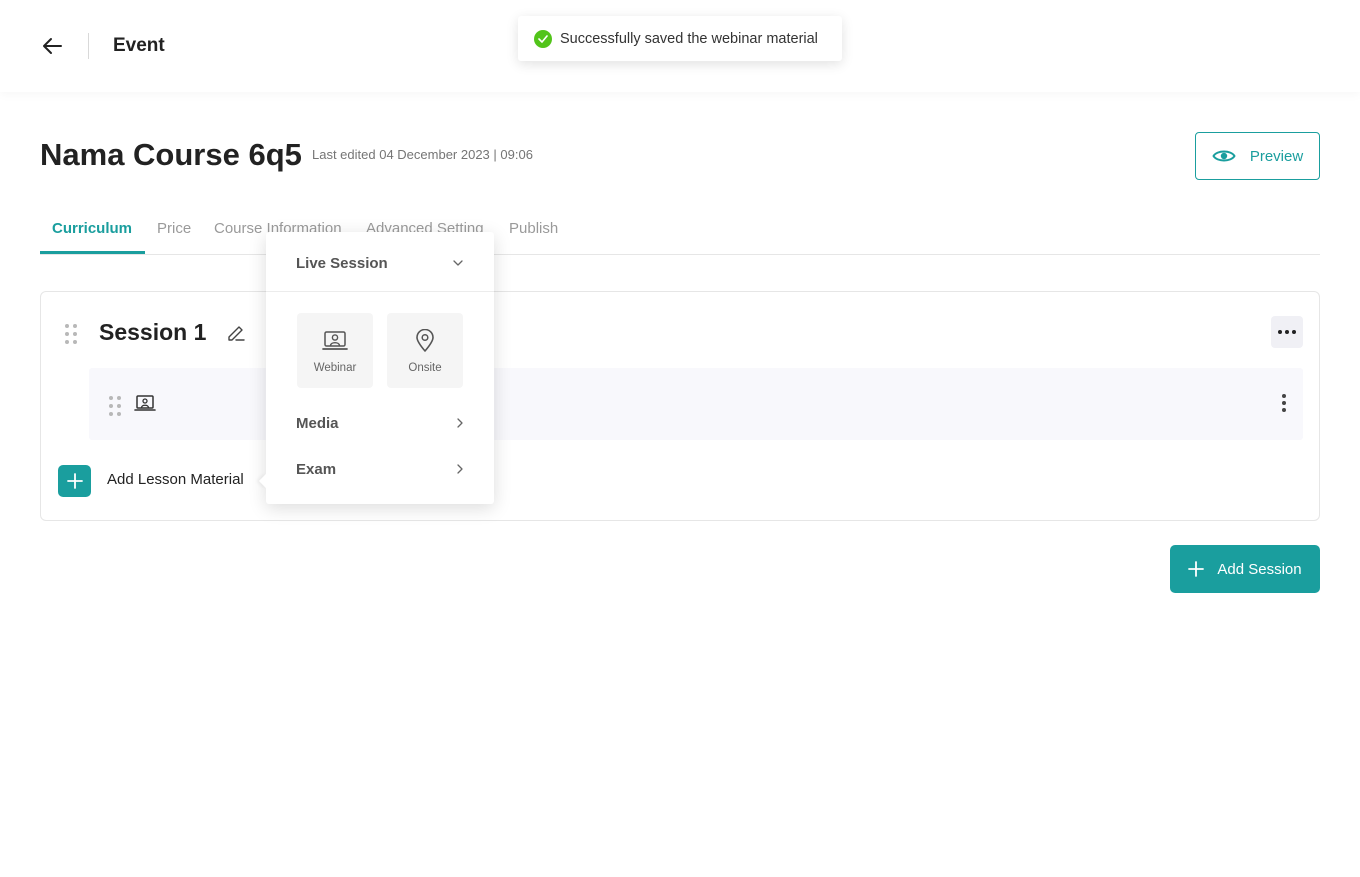 This screenshot has height=877, width=1360. Describe the element at coordinates (425, 340) in the screenshot. I see `location-pin-icon` at that location.